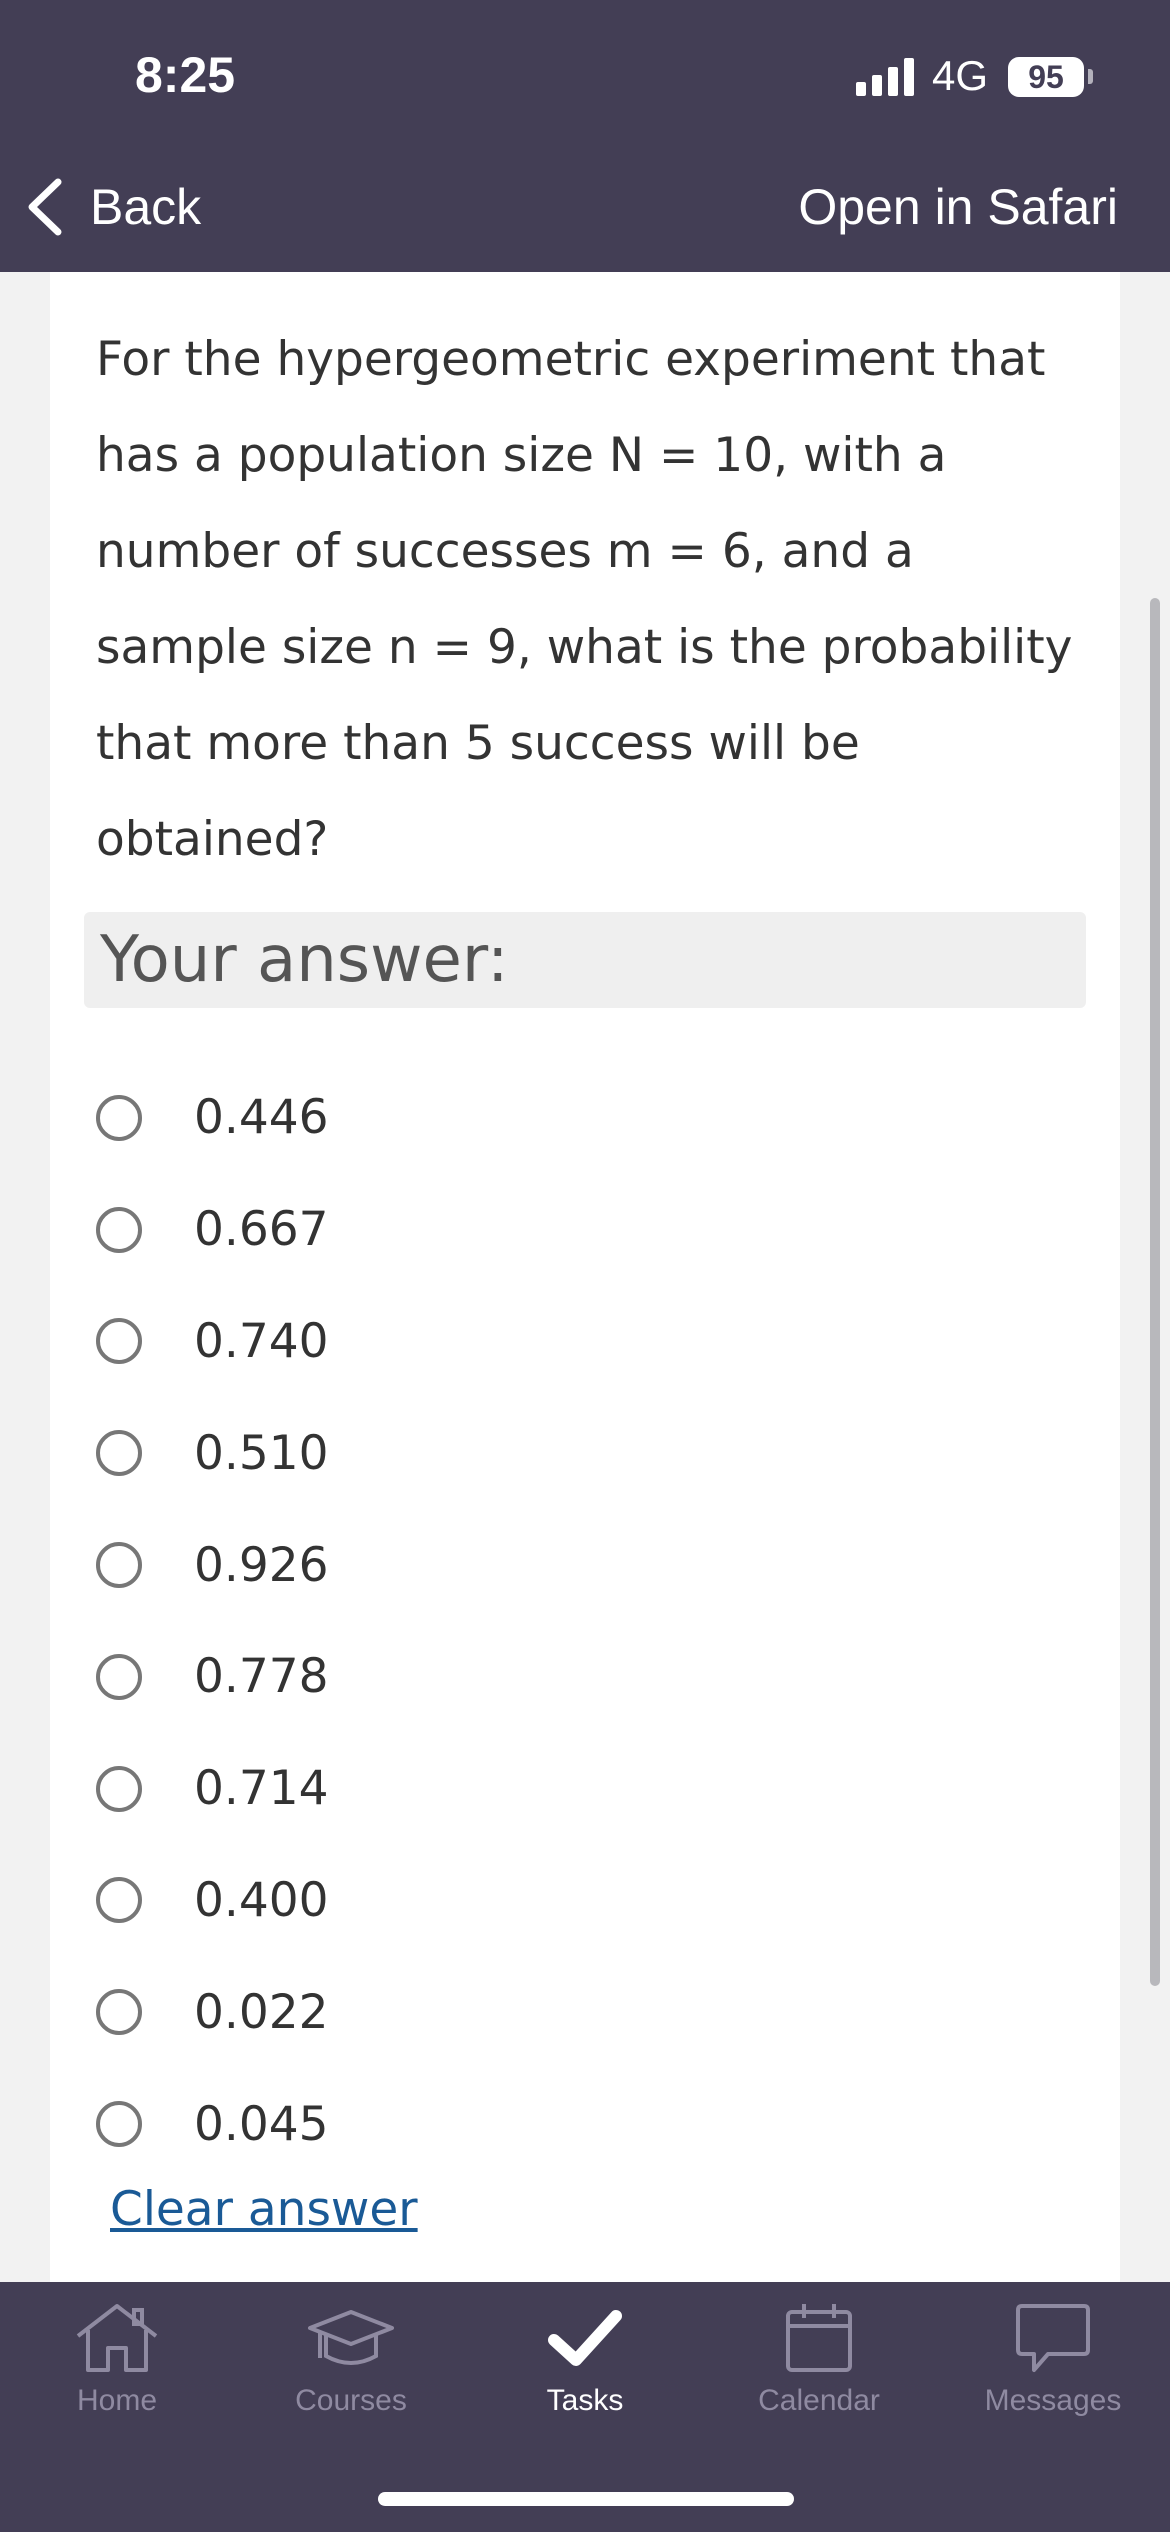 This screenshot has width=1170, height=2532. What do you see at coordinates (960, 75) in the screenshot?
I see `network-type: 4G` at bounding box center [960, 75].